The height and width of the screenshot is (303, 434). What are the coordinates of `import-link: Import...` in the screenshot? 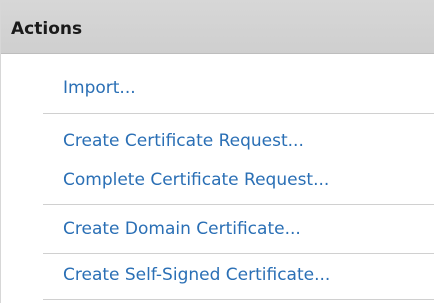 It's located at (99, 88).